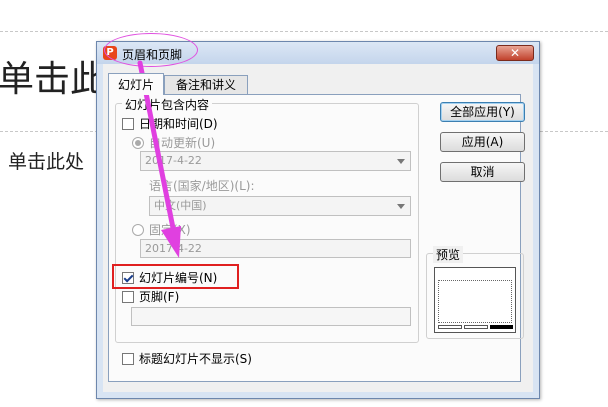 This screenshot has height=407, width=608. What do you see at coordinates (173, 160) in the screenshot?
I see `auto-date-value: 2017-4-22` at bounding box center [173, 160].